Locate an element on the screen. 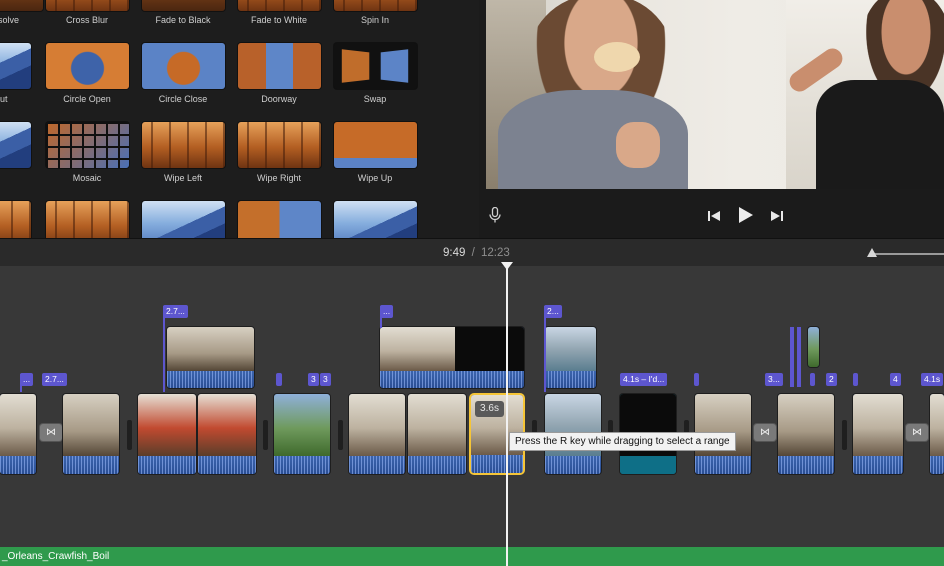  transition-thumb-swap is located at coordinates (375, 66).